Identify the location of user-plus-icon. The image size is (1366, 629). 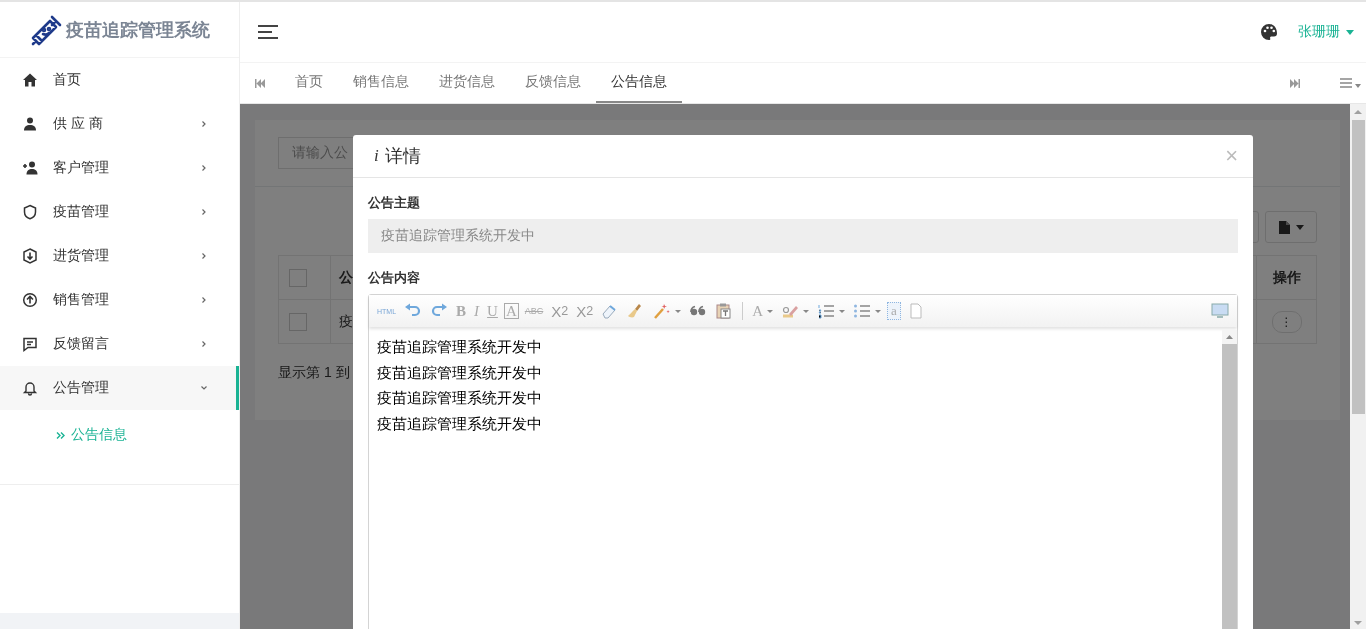
(30, 168).